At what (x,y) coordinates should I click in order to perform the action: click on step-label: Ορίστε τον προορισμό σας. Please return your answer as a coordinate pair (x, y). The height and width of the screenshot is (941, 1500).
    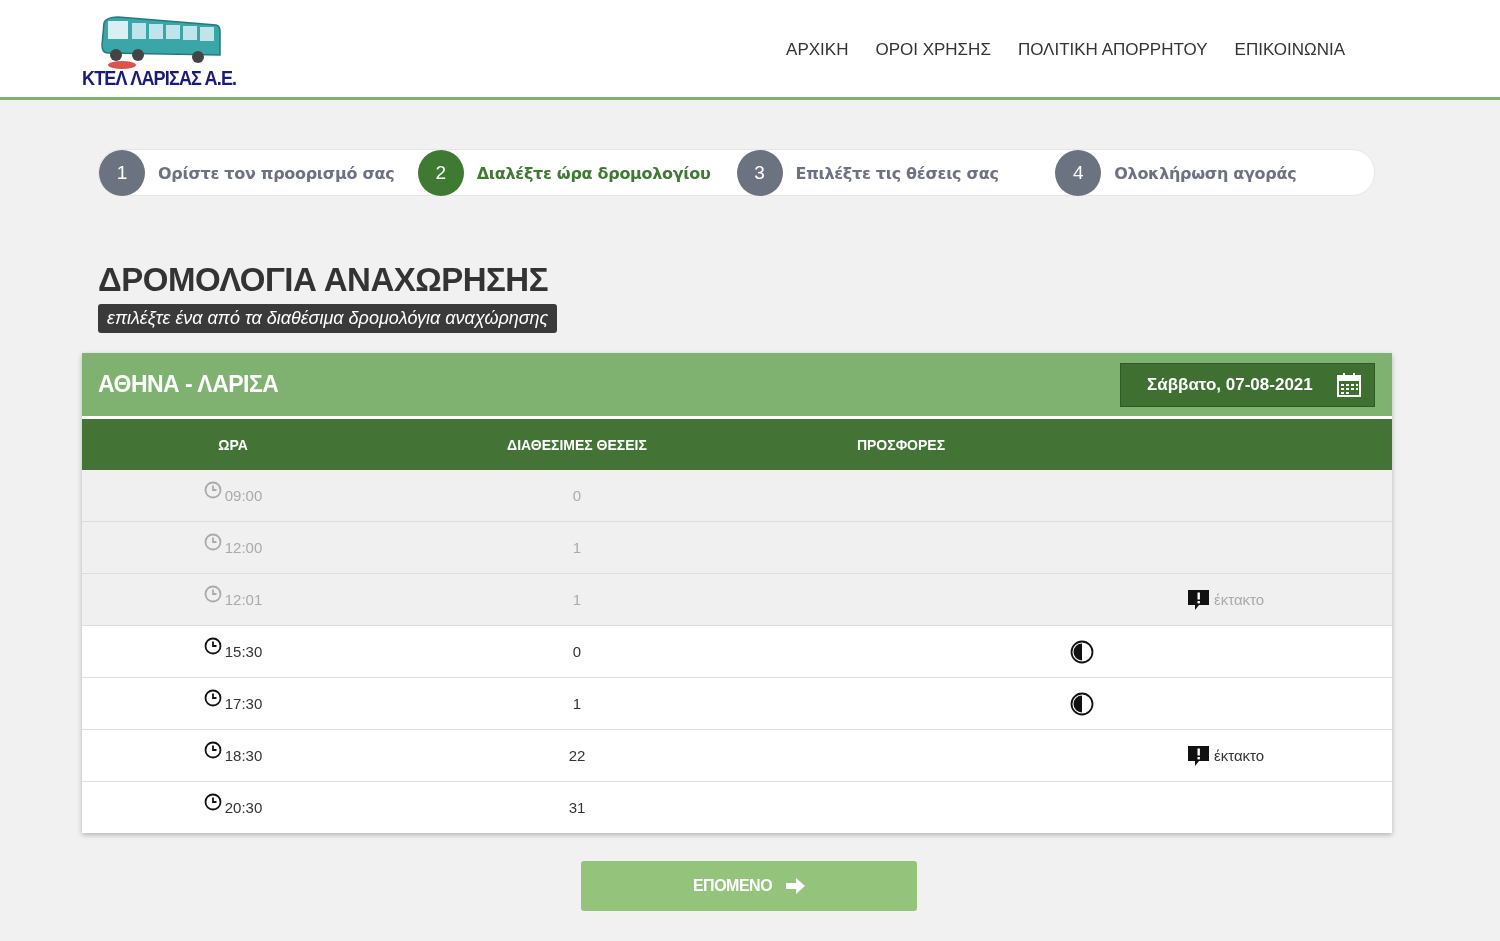
    Looking at the image, I should click on (276, 173).